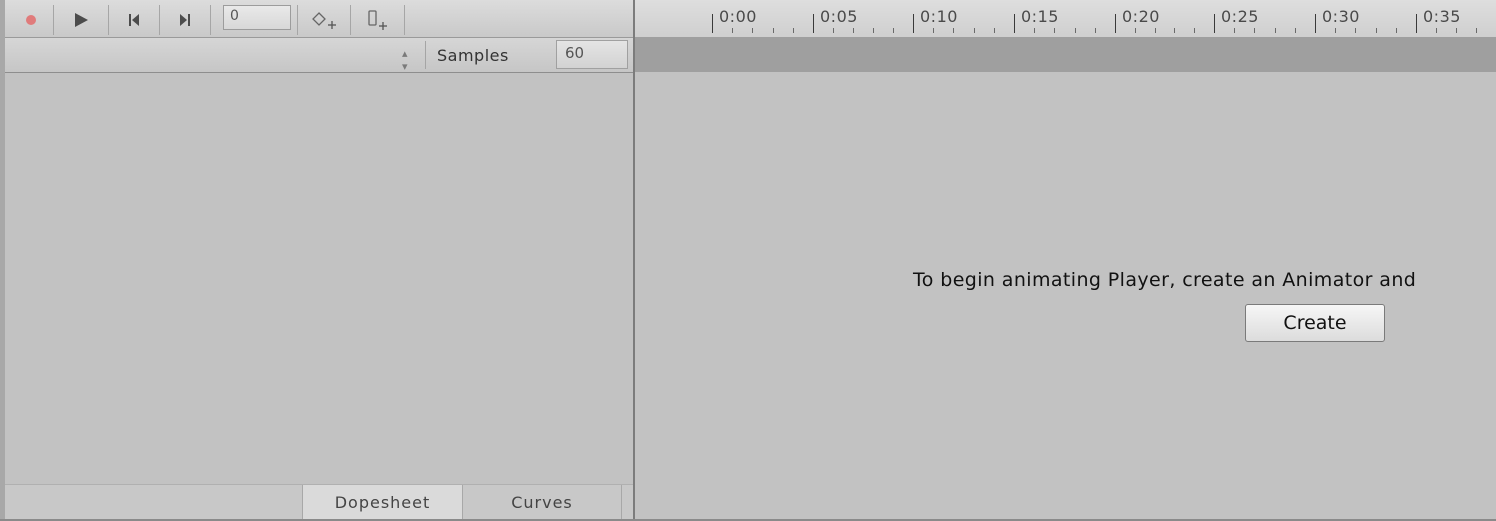  Describe the element at coordinates (738, 16) in the screenshot. I see `tick-label: 0:00` at that location.